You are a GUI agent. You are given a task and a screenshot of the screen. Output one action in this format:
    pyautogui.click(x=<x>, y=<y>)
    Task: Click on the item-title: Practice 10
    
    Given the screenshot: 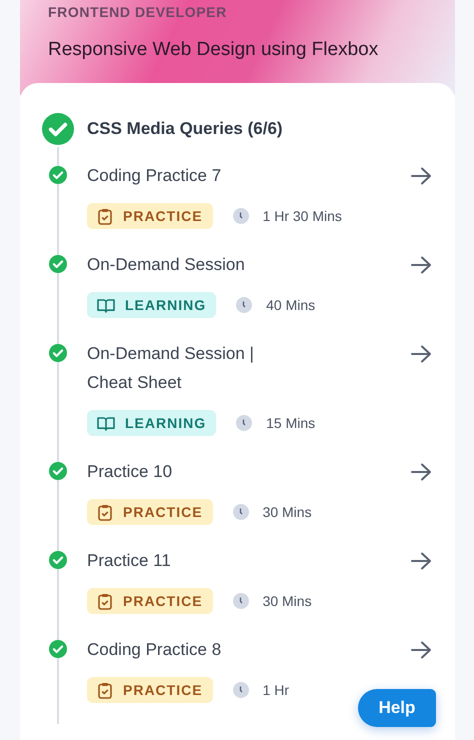 What is the action you would take?
    pyautogui.click(x=129, y=471)
    